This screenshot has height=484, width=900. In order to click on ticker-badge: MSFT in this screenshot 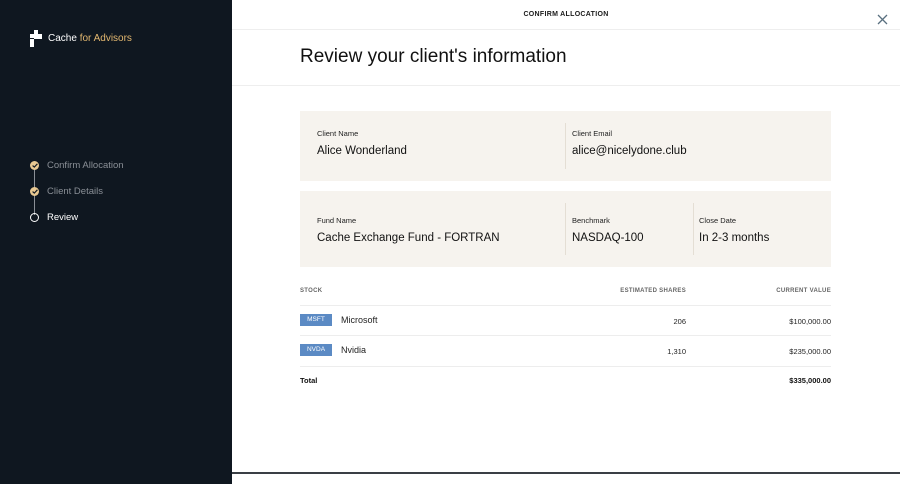, I will do `click(316, 320)`.